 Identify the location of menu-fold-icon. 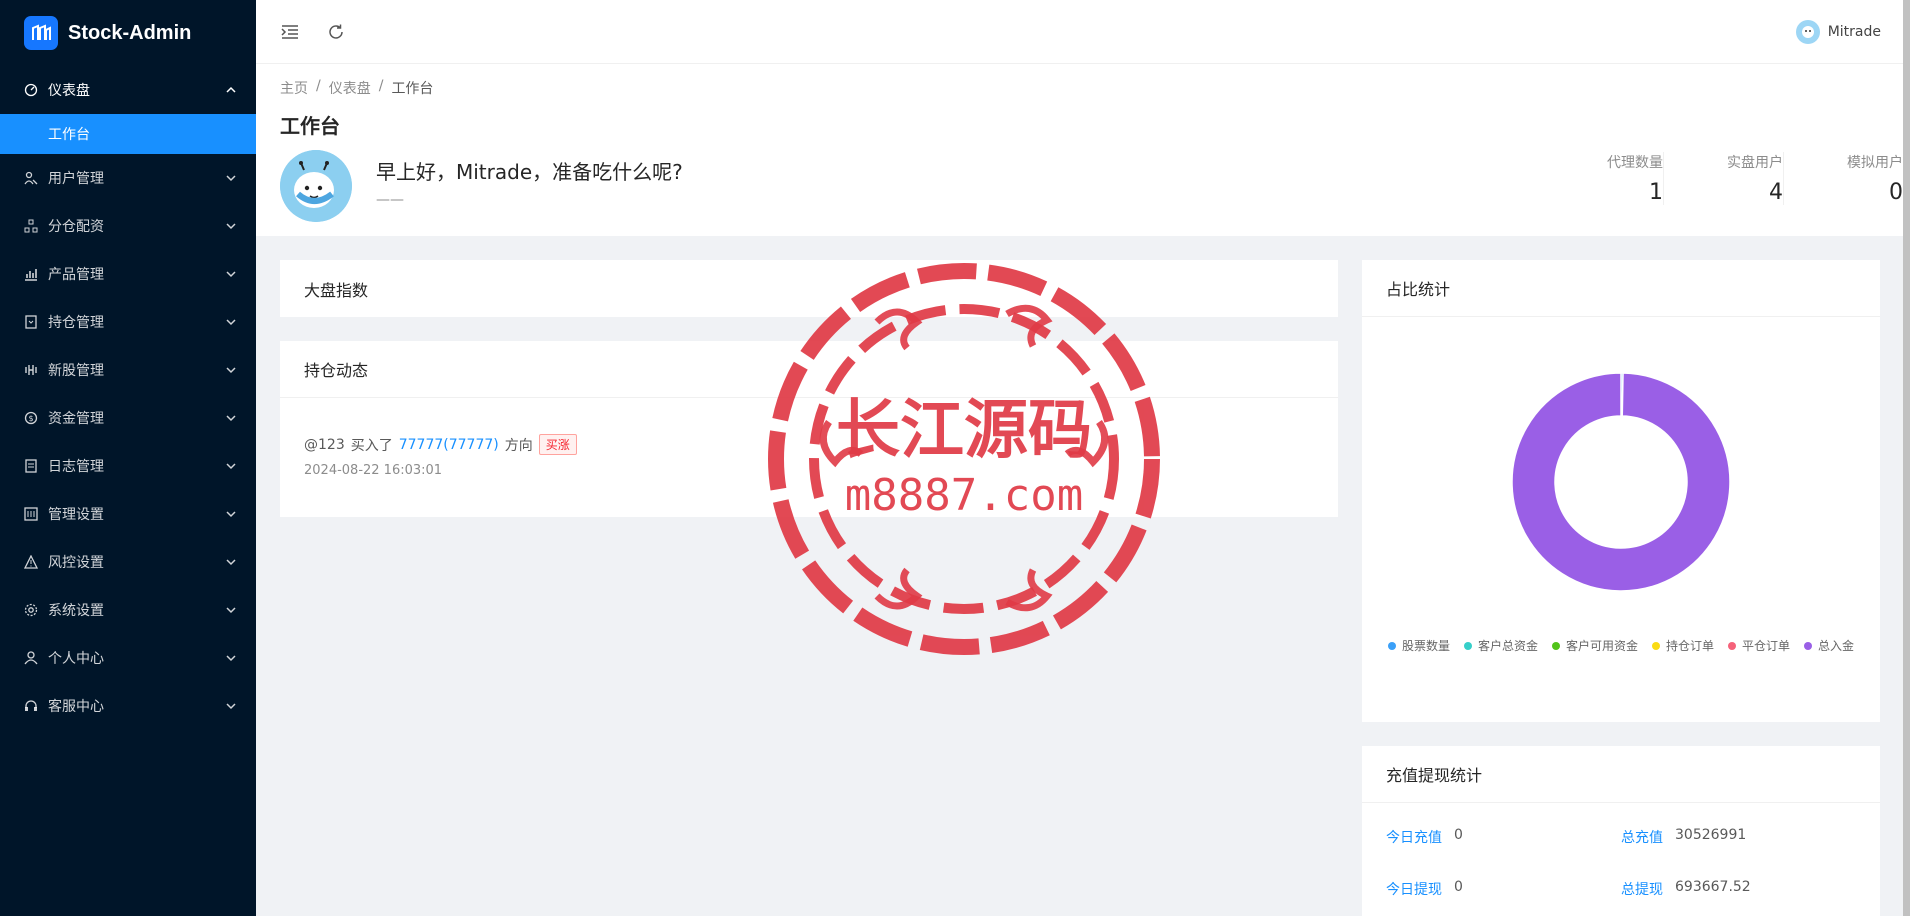
(289, 31).